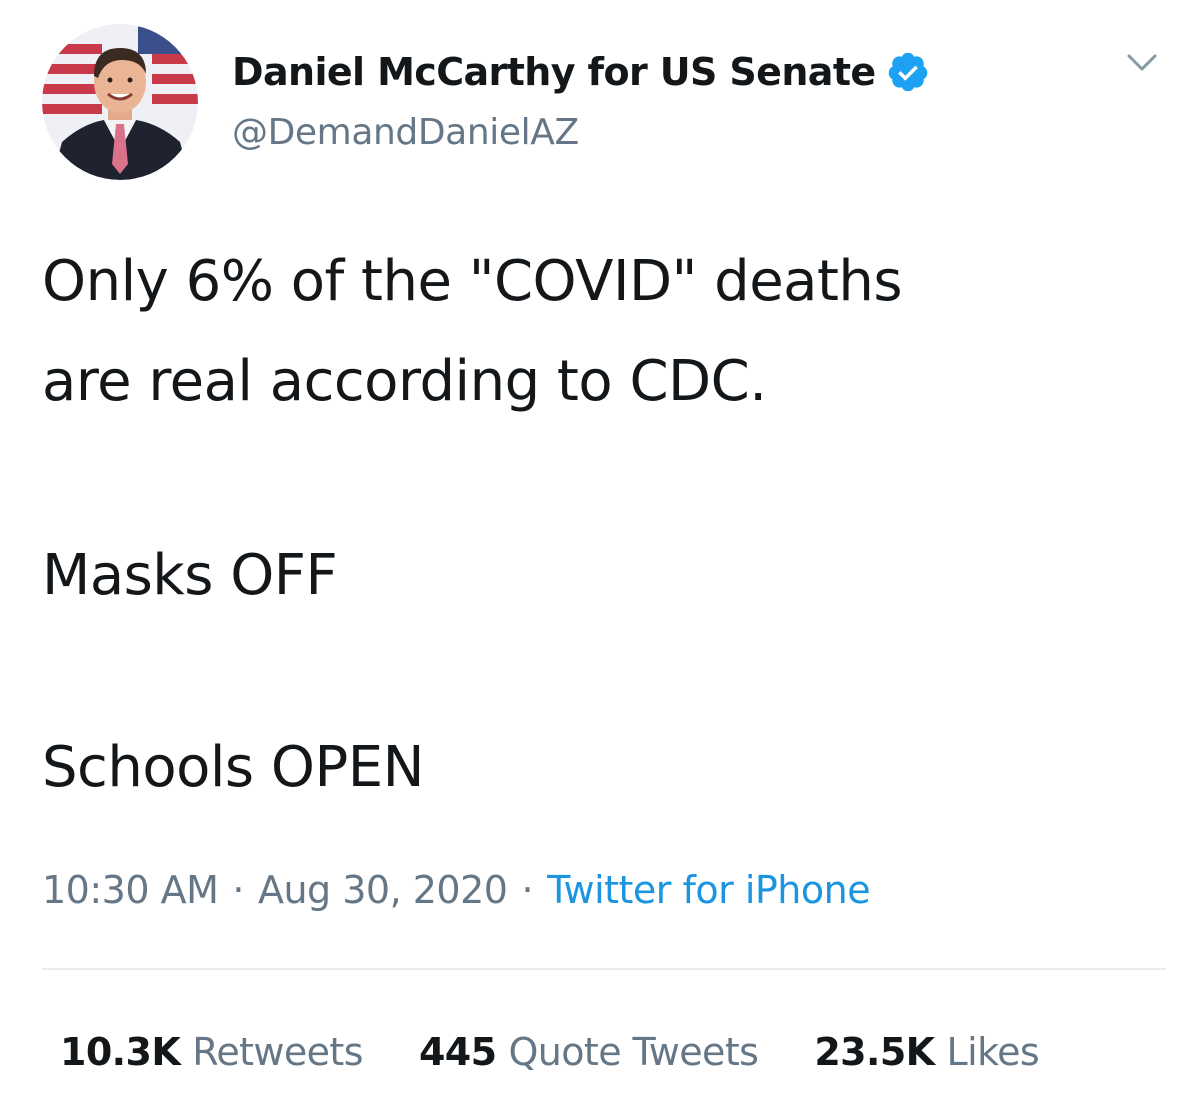 The image size is (1200, 1108). I want to click on profile-photo, so click(120, 102).